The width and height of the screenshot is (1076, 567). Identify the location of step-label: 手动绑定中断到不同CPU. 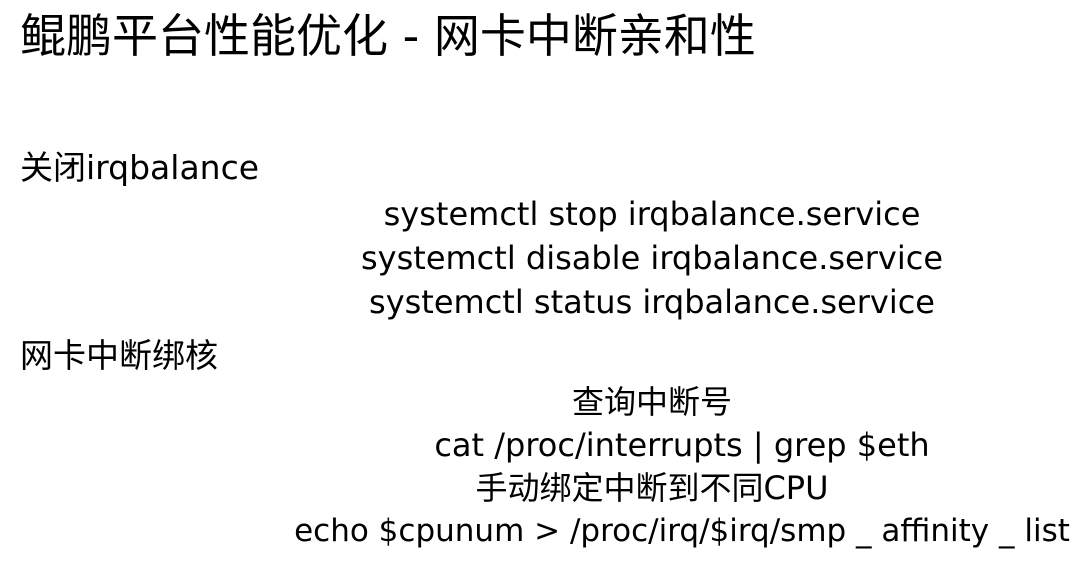
(652, 488).